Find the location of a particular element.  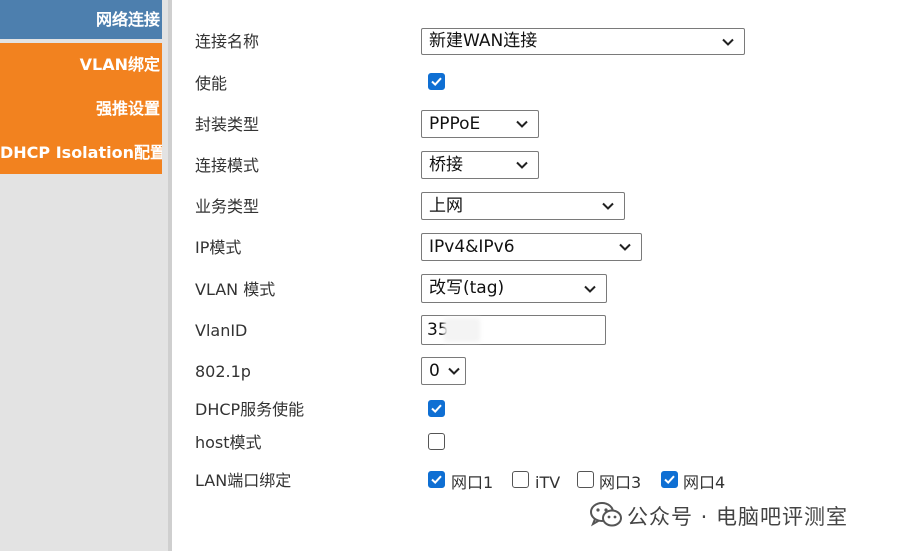

redaction-blur is located at coordinates (462, 330).